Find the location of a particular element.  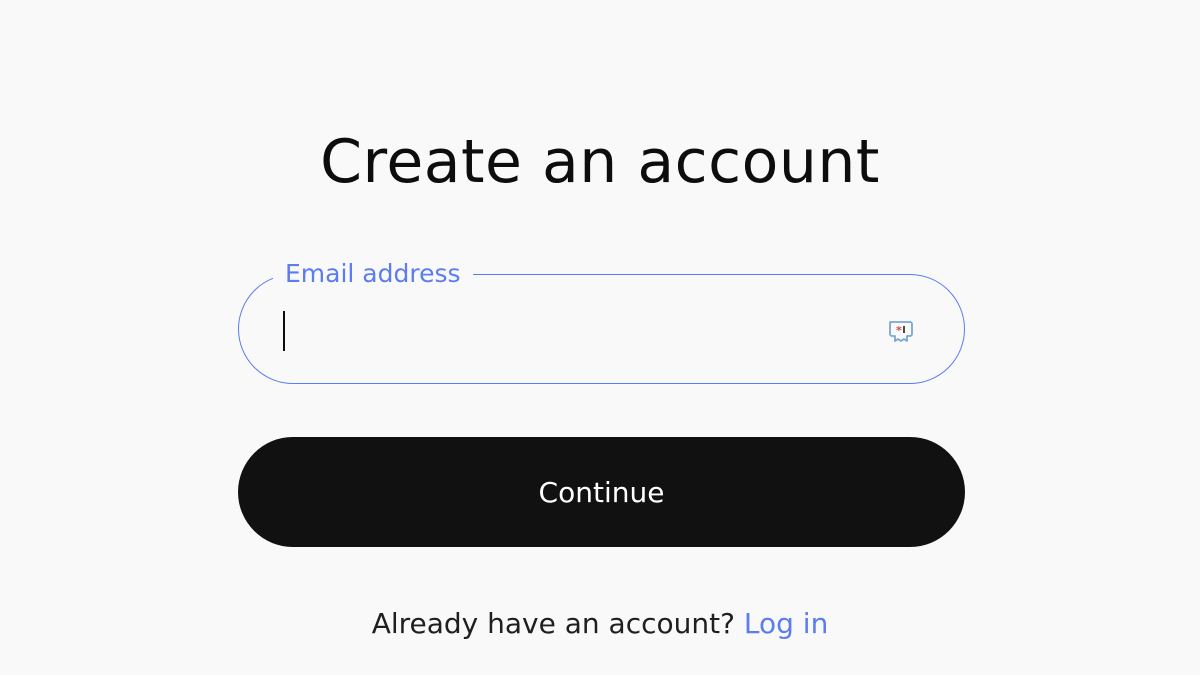

text-cursor is located at coordinates (284, 331).